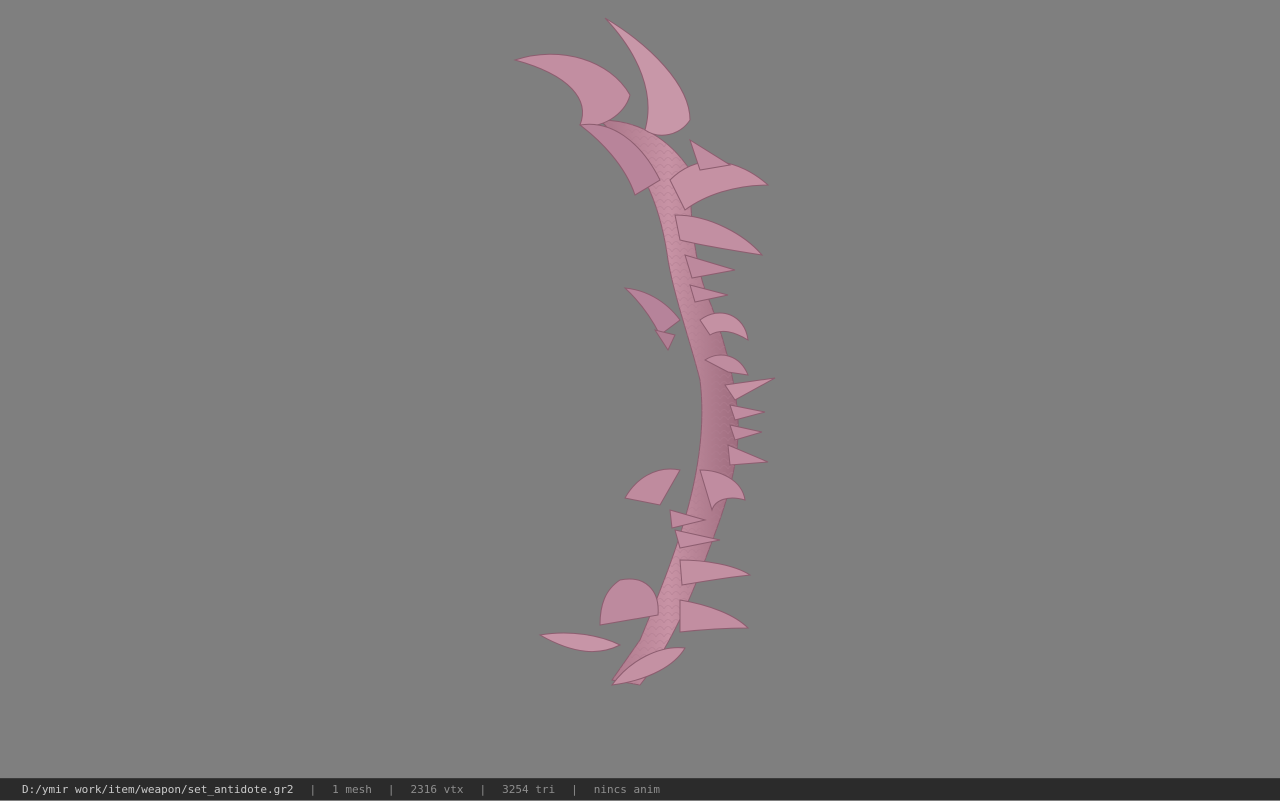 The width and height of the screenshot is (1280, 801). I want to click on mesh-count: 1 mesh, so click(352, 789).